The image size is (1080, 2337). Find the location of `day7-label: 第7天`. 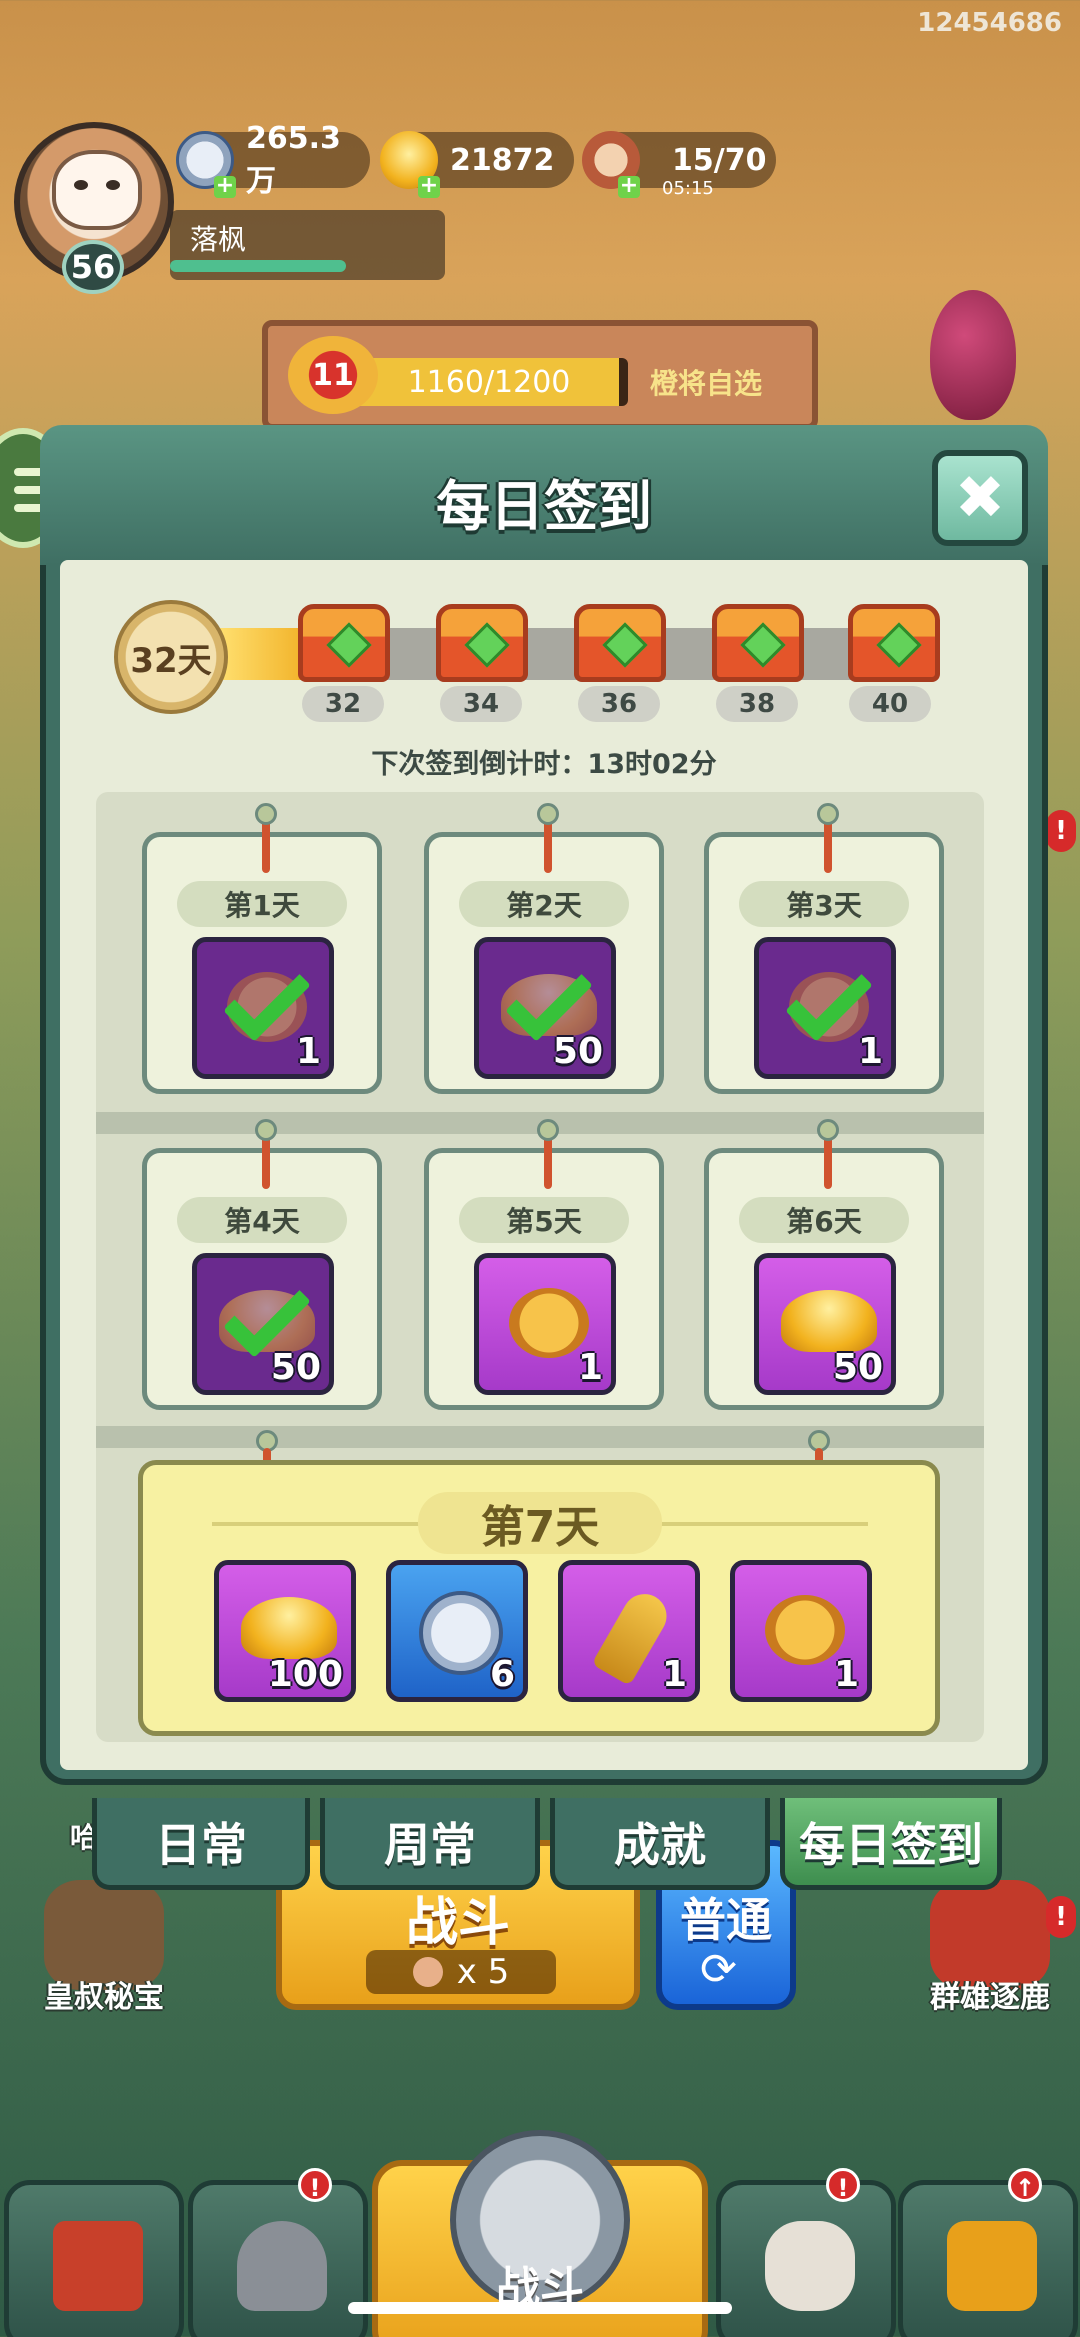

day7-label: 第7天 is located at coordinates (540, 1523).